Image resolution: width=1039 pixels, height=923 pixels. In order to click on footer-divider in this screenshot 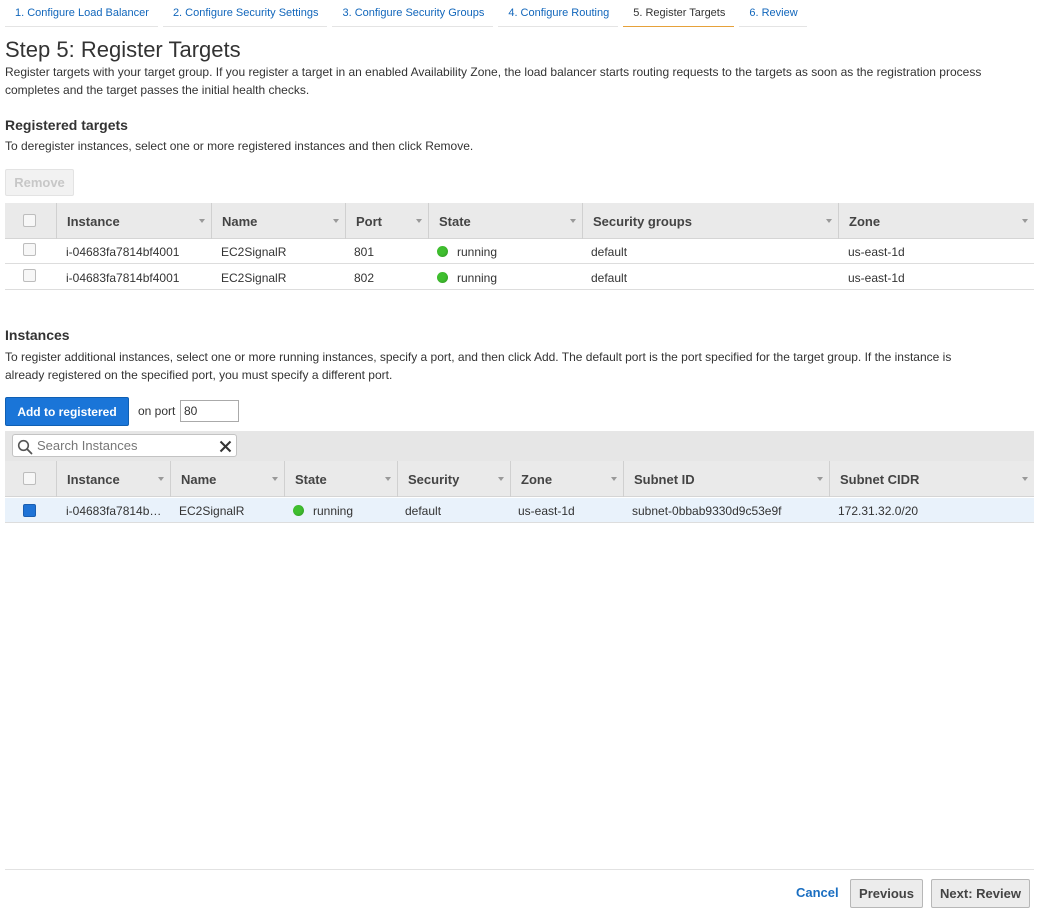, I will do `click(519, 869)`.